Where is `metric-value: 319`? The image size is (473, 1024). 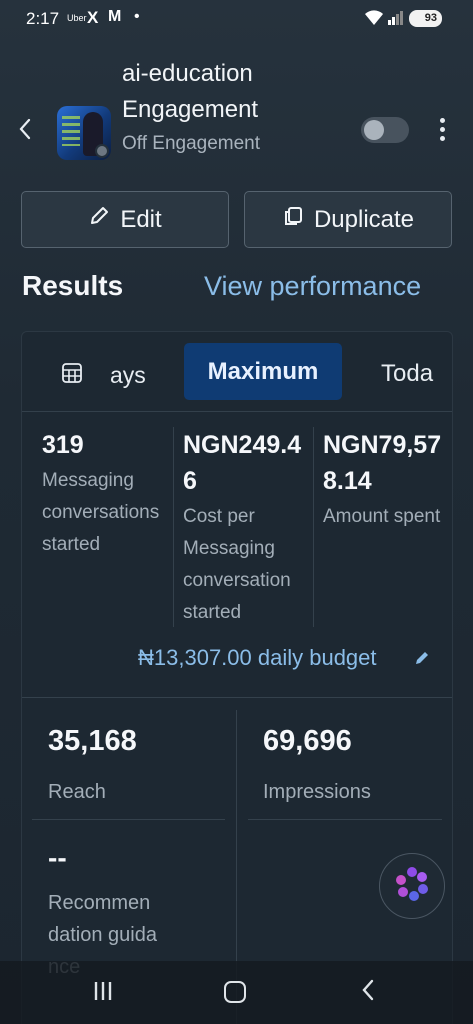
metric-value: 319 is located at coordinates (63, 445).